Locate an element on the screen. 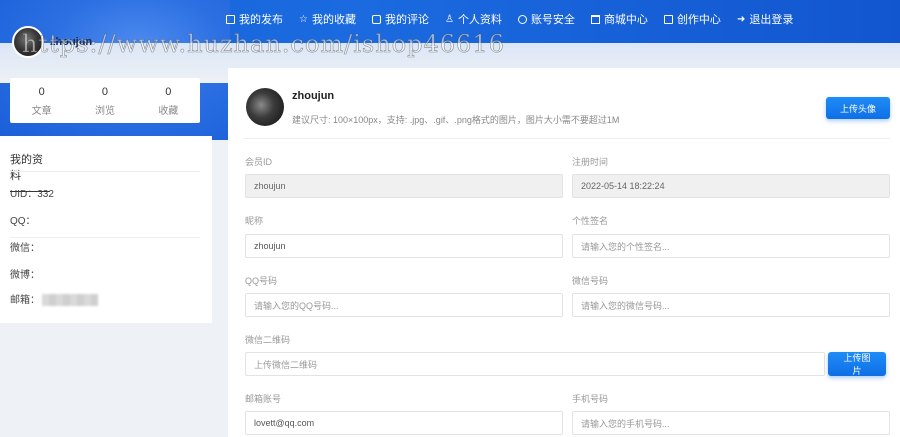 Image resolution: width=900 pixels, height=437 pixels. qq-label: QQ号码 is located at coordinates (261, 281).